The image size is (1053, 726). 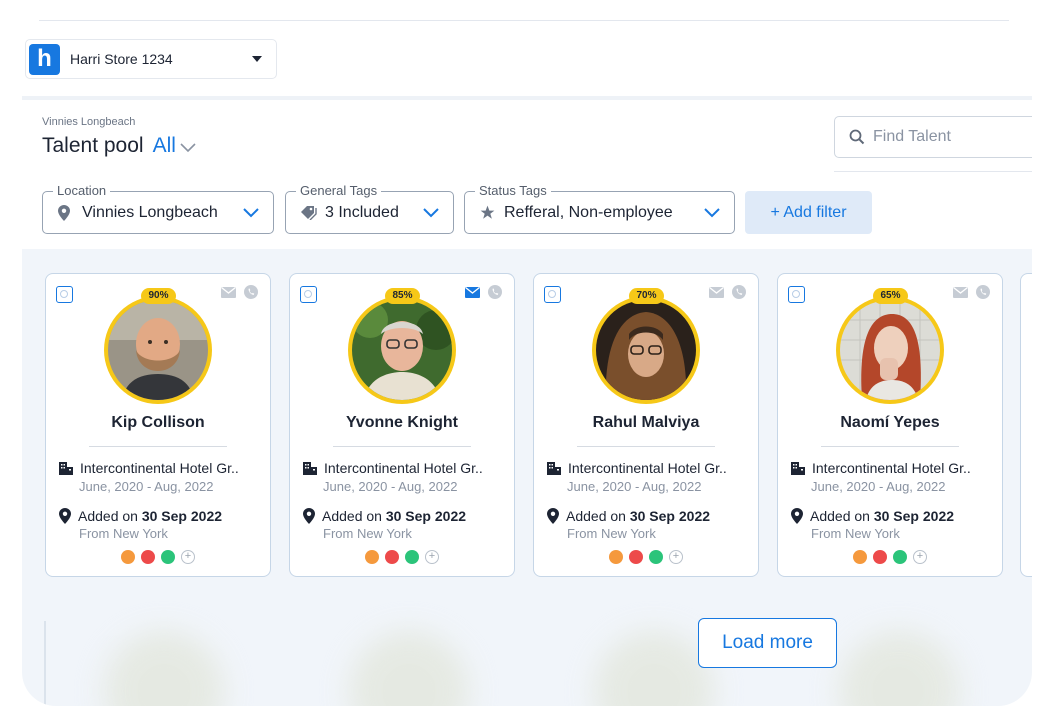 I want to click on employment-dates: June, 2020 - Aug, 2022, so click(x=146, y=486).